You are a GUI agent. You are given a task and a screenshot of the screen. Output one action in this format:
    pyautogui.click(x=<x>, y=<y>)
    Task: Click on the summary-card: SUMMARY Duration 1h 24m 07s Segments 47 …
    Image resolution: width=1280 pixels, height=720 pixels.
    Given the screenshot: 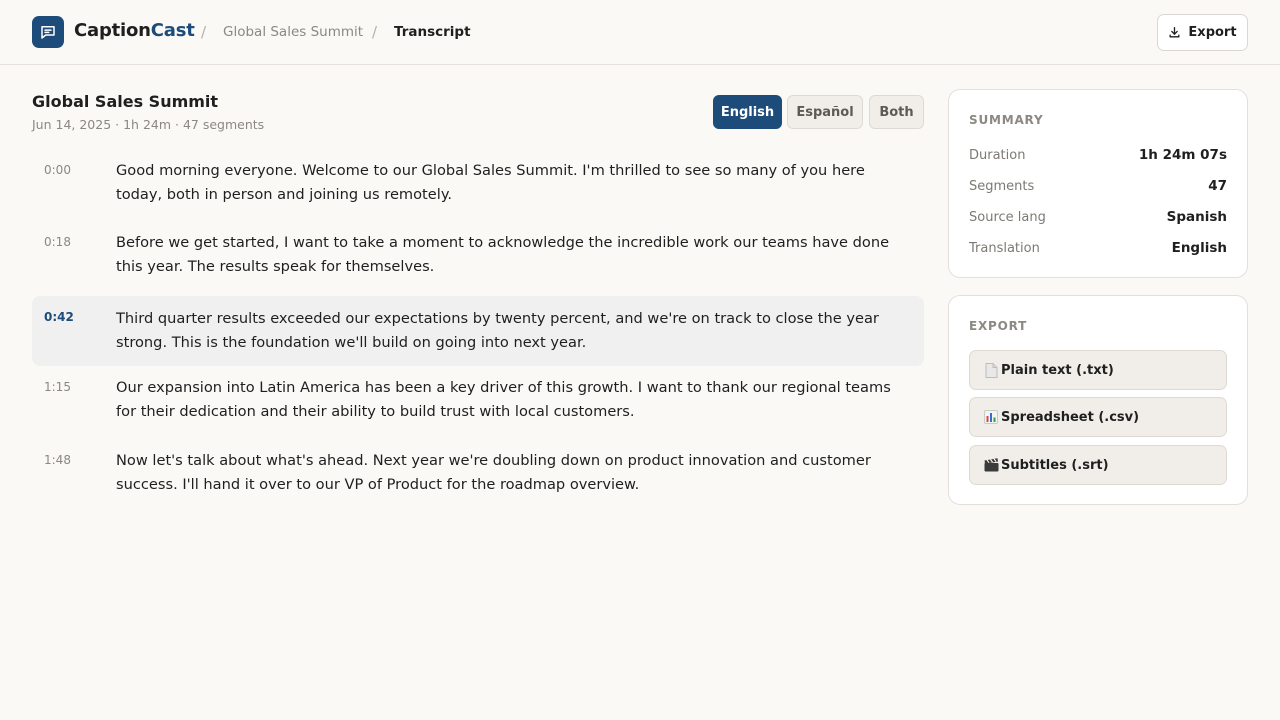 What is the action you would take?
    pyautogui.click(x=1098, y=183)
    